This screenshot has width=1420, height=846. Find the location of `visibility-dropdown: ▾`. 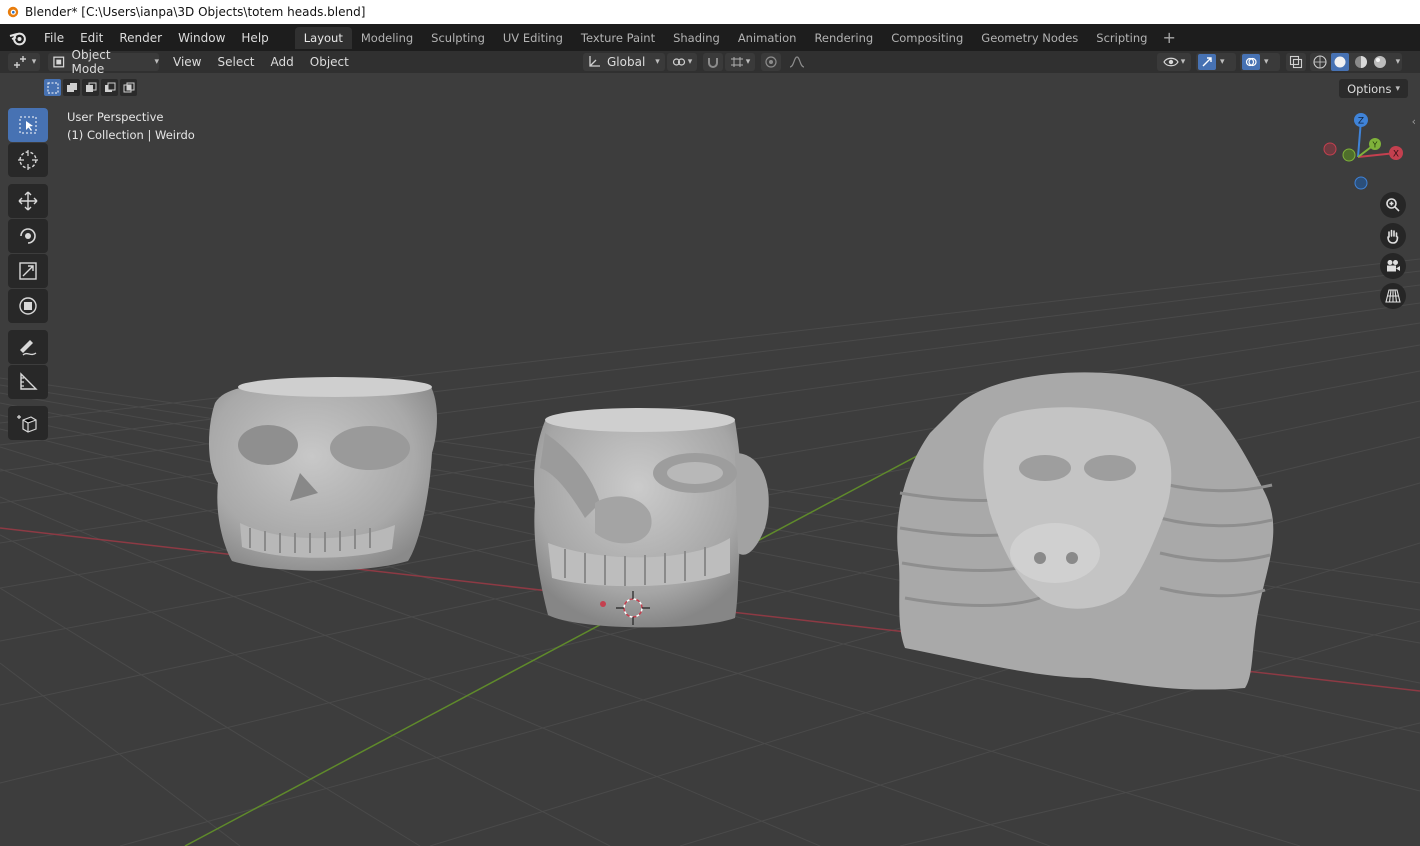

visibility-dropdown: ▾ is located at coordinates (1174, 62).